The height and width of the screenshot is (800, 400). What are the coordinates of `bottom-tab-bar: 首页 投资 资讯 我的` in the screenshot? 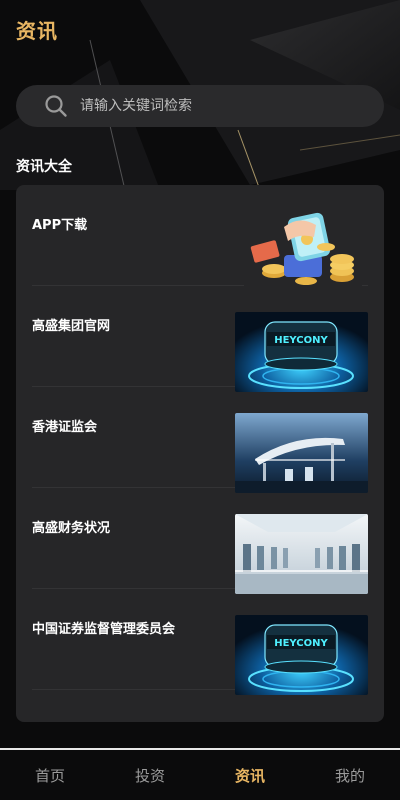 It's located at (200, 774).